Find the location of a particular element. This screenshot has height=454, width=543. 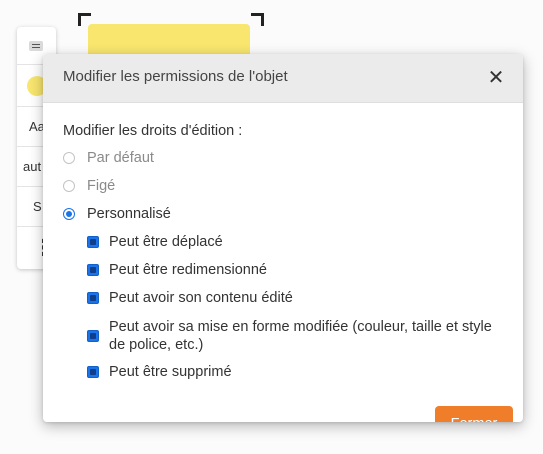

radio-custom: Personnalisé is located at coordinates (117, 214).